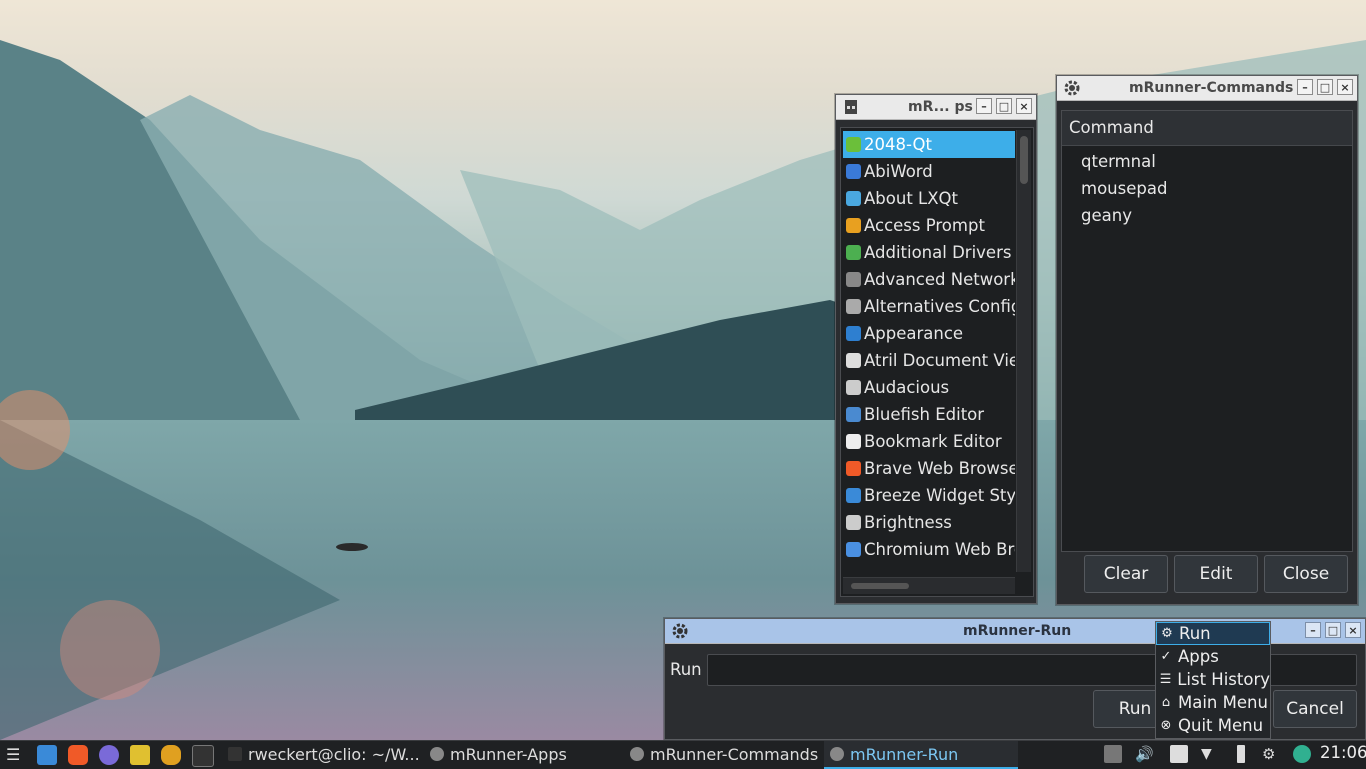 The image size is (1366, 769). I want to click on taskbar-task: mRunner-Apps, so click(522, 754).